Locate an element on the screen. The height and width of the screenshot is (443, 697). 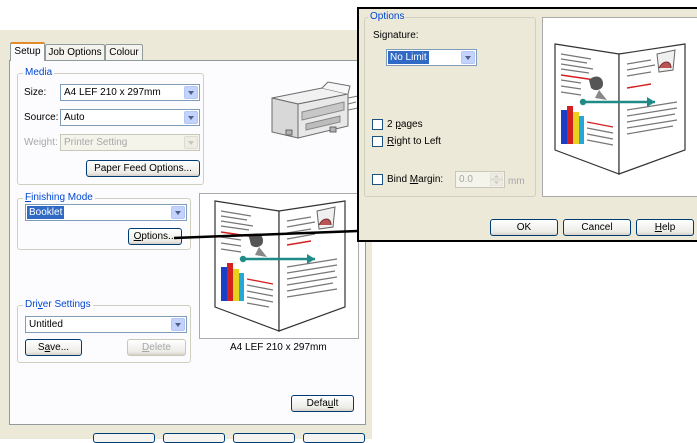
default-button: Default is located at coordinates (322, 403).